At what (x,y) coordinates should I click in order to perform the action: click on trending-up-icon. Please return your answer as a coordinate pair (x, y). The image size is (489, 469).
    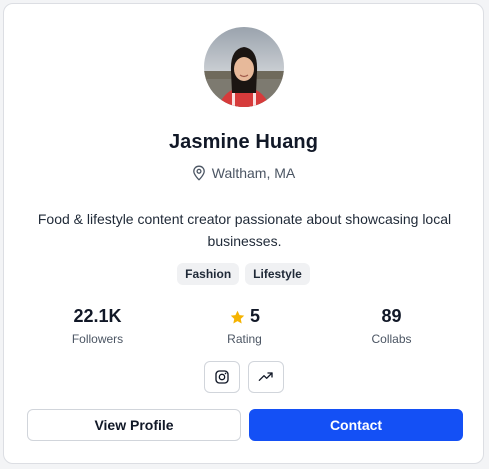
    Looking at the image, I should click on (265, 376).